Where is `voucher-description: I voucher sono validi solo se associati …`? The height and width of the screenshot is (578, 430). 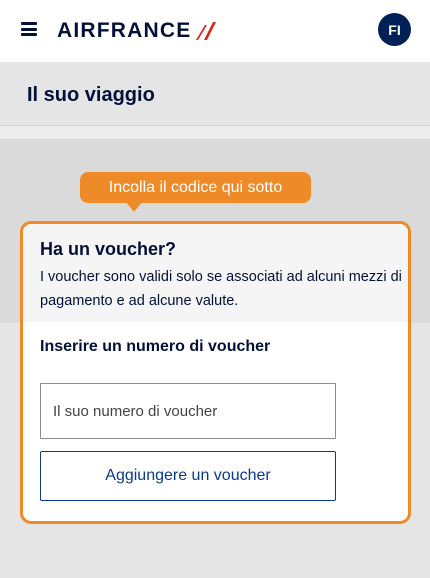
voucher-description: I voucher sono validi solo se associati … is located at coordinates (221, 289).